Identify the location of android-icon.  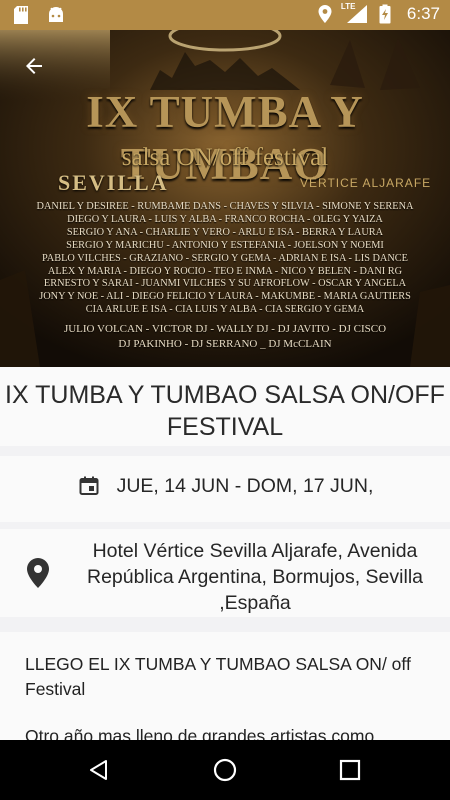
(55, 15).